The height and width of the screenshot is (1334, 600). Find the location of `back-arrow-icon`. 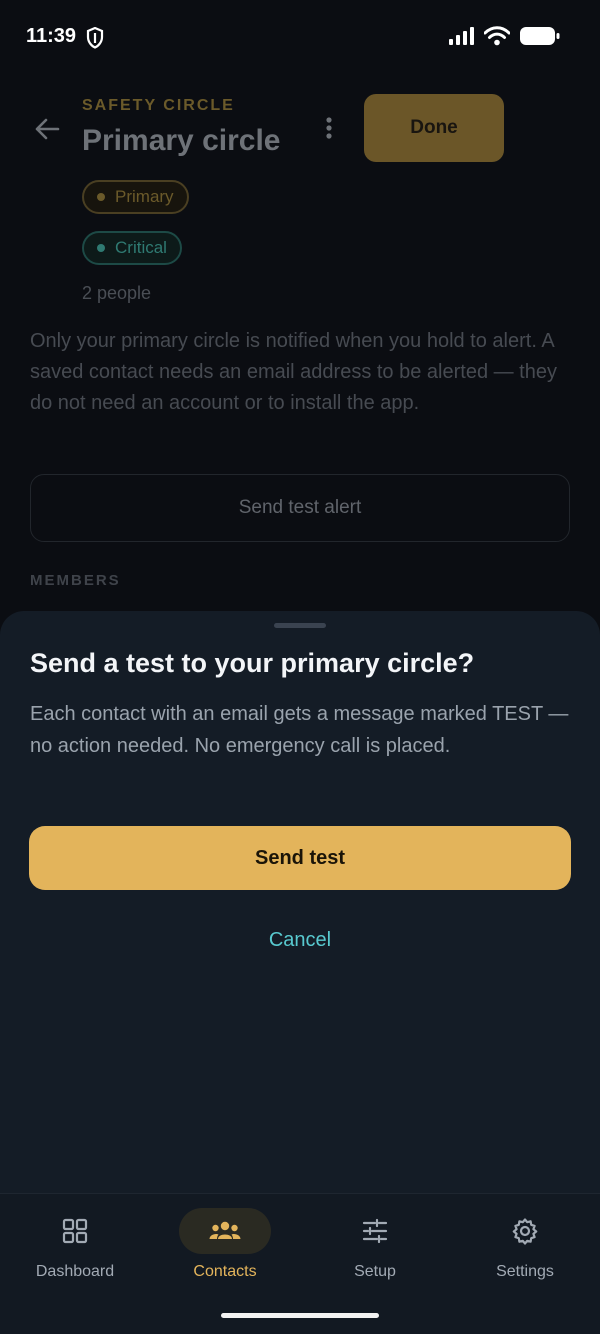

back-arrow-icon is located at coordinates (47, 129).